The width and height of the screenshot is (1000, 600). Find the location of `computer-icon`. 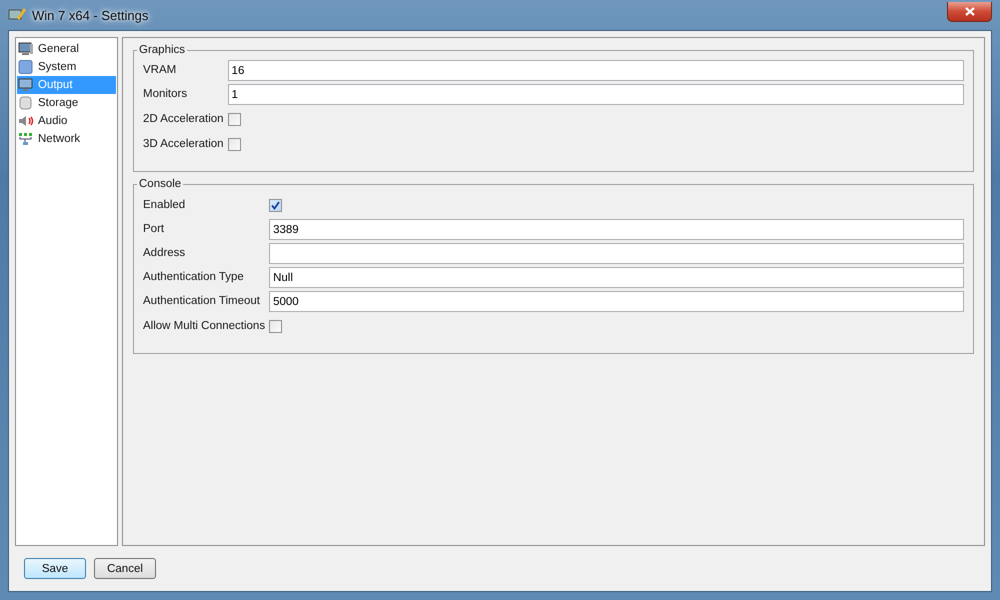

computer-icon is located at coordinates (26, 49).